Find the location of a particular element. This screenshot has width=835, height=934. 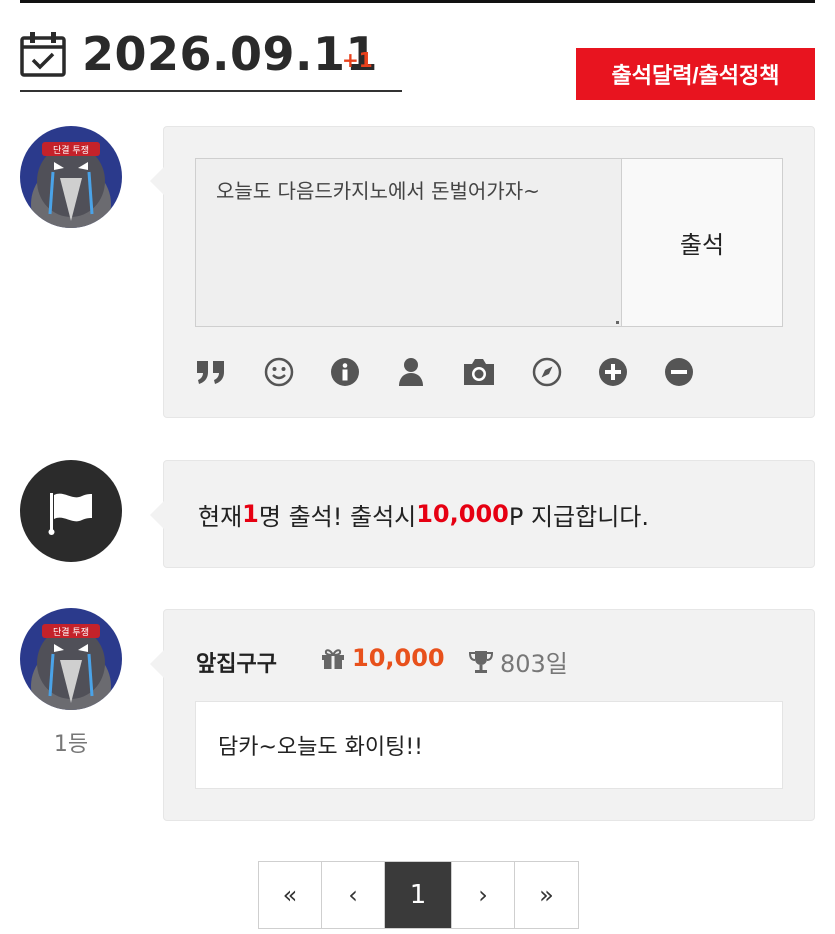

first-page-button: « is located at coordinates (290, 895).